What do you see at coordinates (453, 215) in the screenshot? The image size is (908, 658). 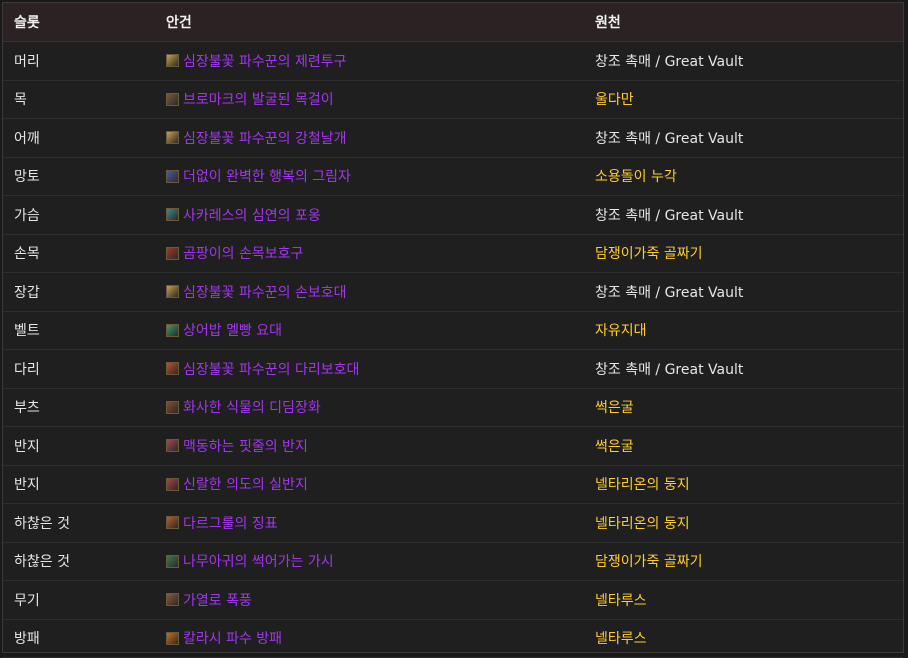 I see `table-row: 가슴사카레스의 심연의 포옹창조 촉매 / Great Vault` at bounding box center [453, 215].